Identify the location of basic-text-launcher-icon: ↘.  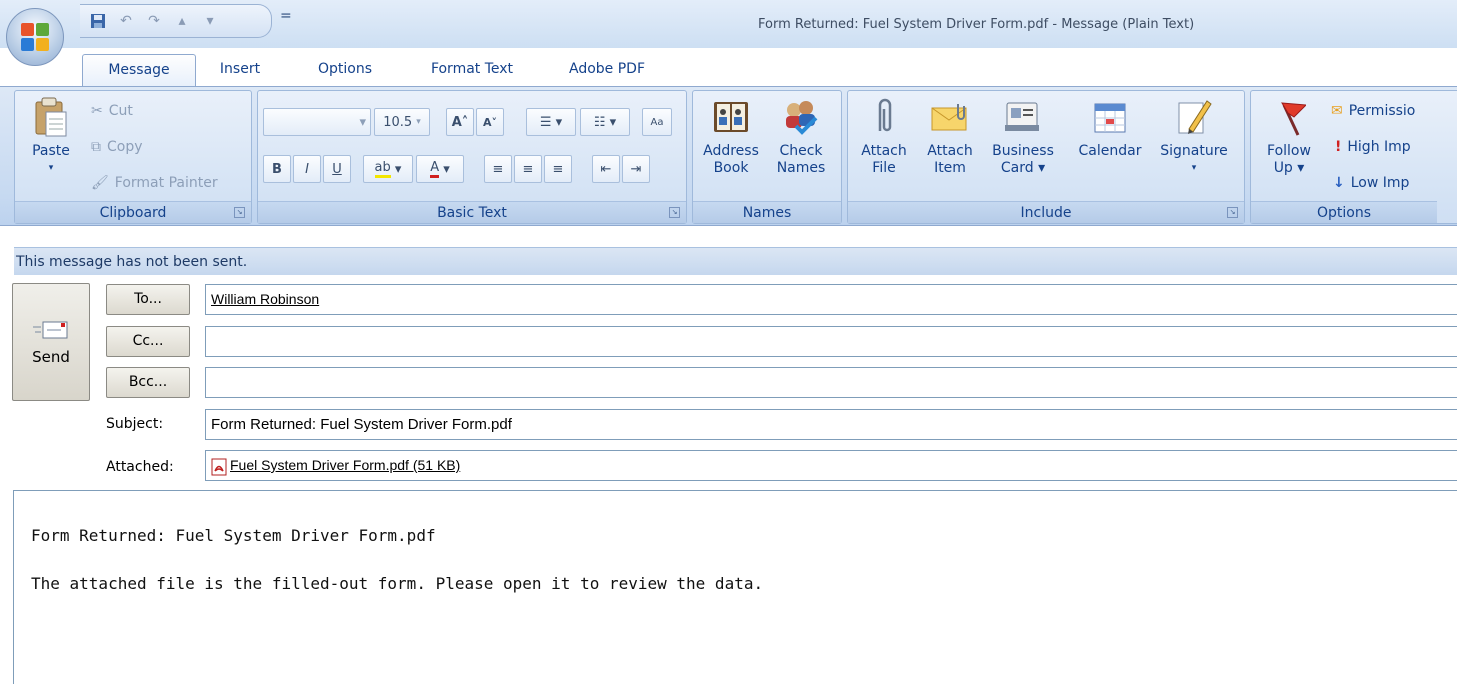
(674, 212).